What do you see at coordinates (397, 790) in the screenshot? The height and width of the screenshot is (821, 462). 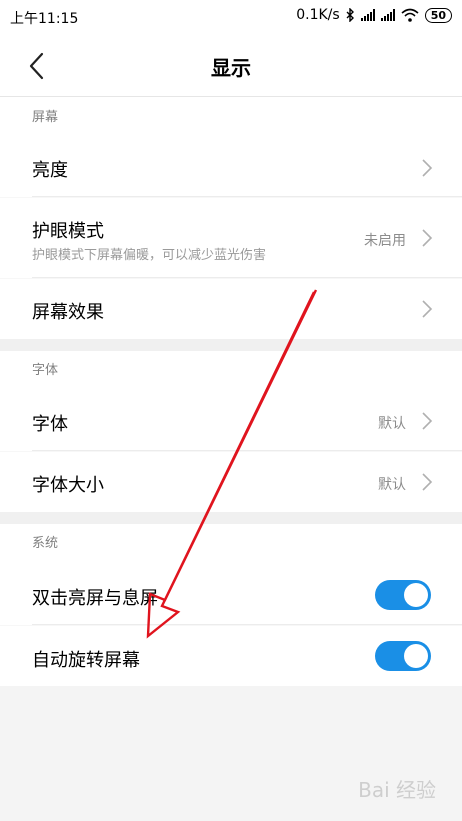 I see `watermark-logo: Bai 经验` at bounding box center [397, 790].